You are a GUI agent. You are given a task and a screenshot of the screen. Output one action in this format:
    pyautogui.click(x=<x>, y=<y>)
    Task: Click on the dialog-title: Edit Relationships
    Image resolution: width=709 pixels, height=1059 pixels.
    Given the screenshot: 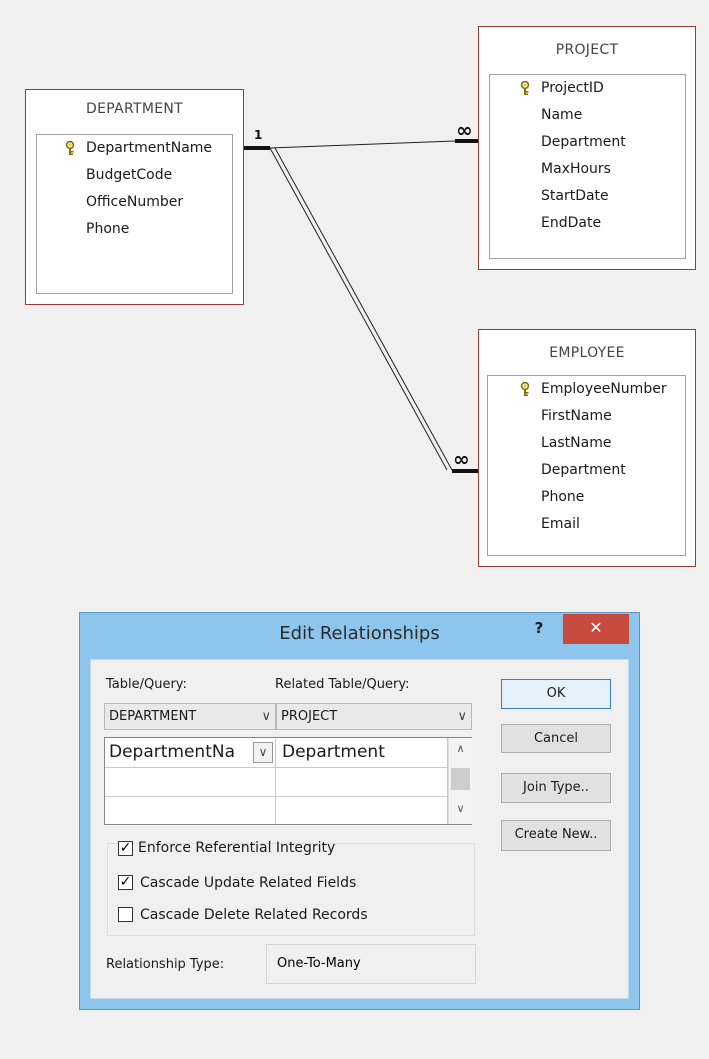 What is the action you would take?
    pyautogui.click(x=359, y=633)
    